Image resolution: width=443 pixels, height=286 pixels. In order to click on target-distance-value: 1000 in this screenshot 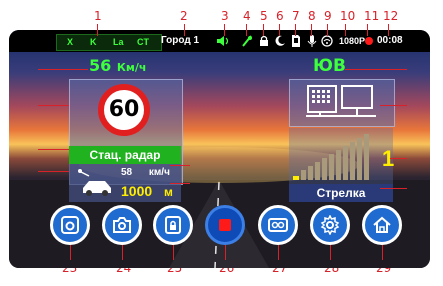, I will do `click(137, 191)`.